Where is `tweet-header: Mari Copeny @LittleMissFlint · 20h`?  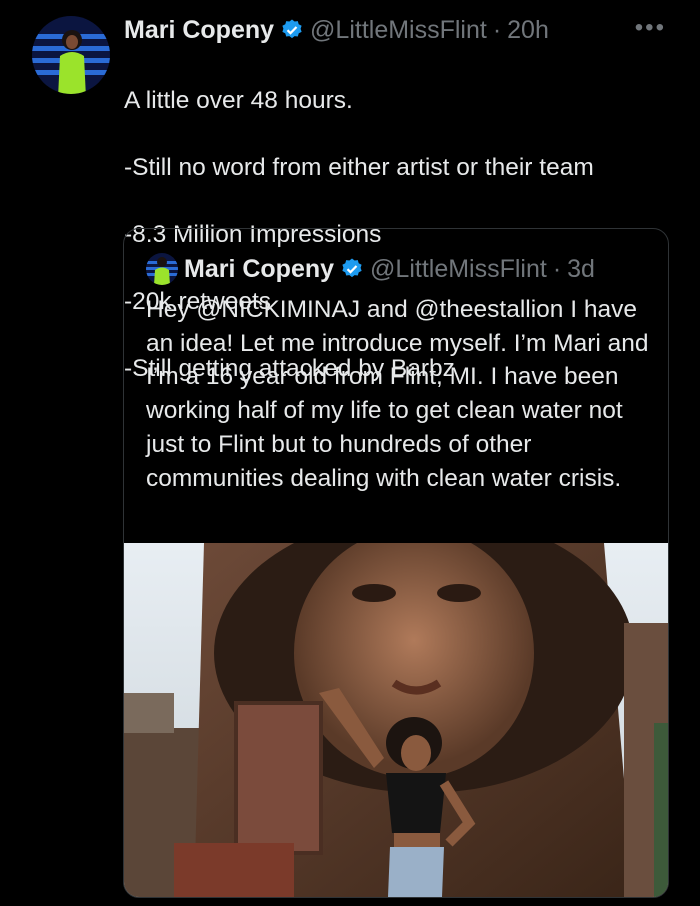
tweet-header: Mari Copeny @LittleMissFlint · 20h is located at coordinates (336, 30).